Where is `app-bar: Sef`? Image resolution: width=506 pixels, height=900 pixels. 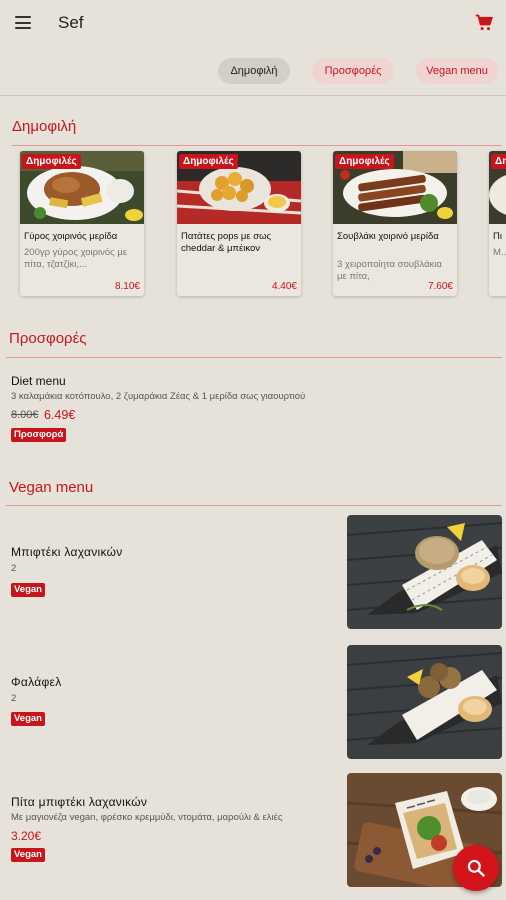
app-bar: Sef is located at coordinates (253, 23).